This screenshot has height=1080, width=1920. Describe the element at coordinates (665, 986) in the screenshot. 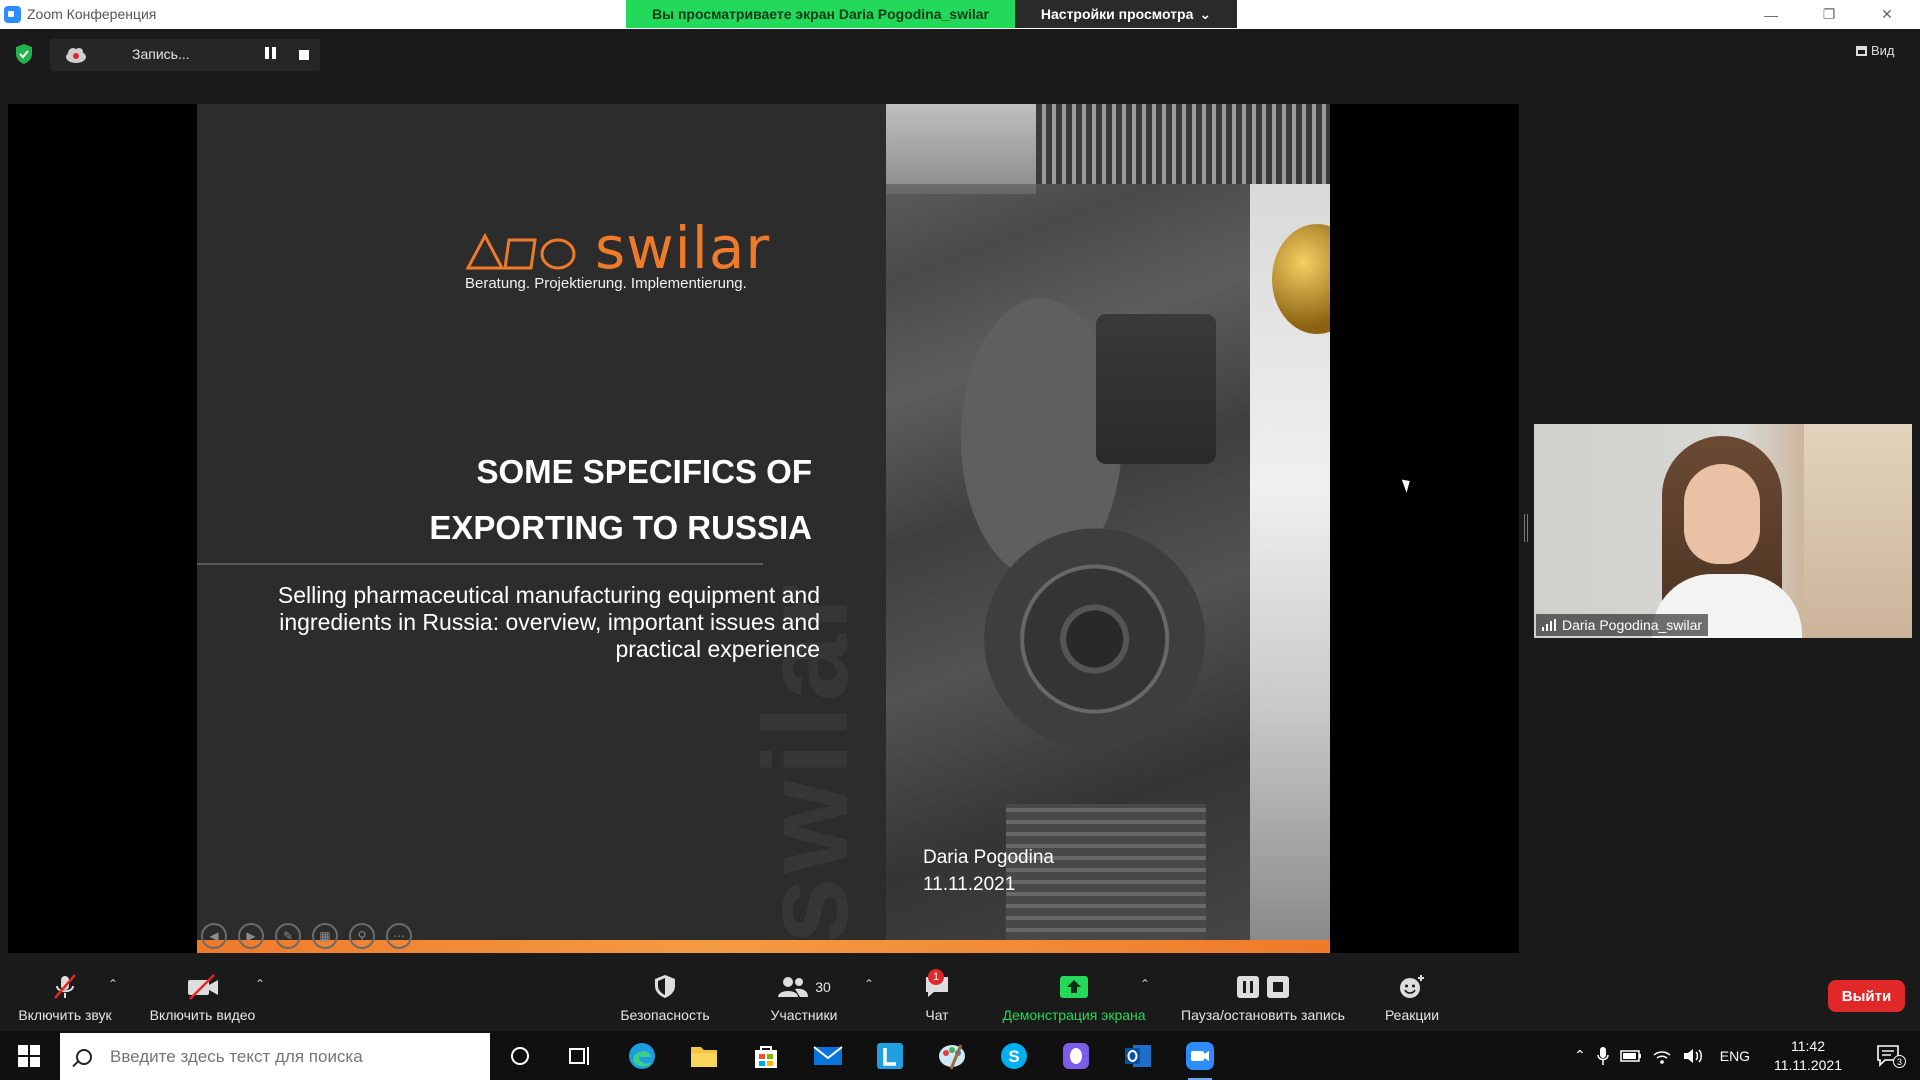

I see `security-shield-icon` at that location.